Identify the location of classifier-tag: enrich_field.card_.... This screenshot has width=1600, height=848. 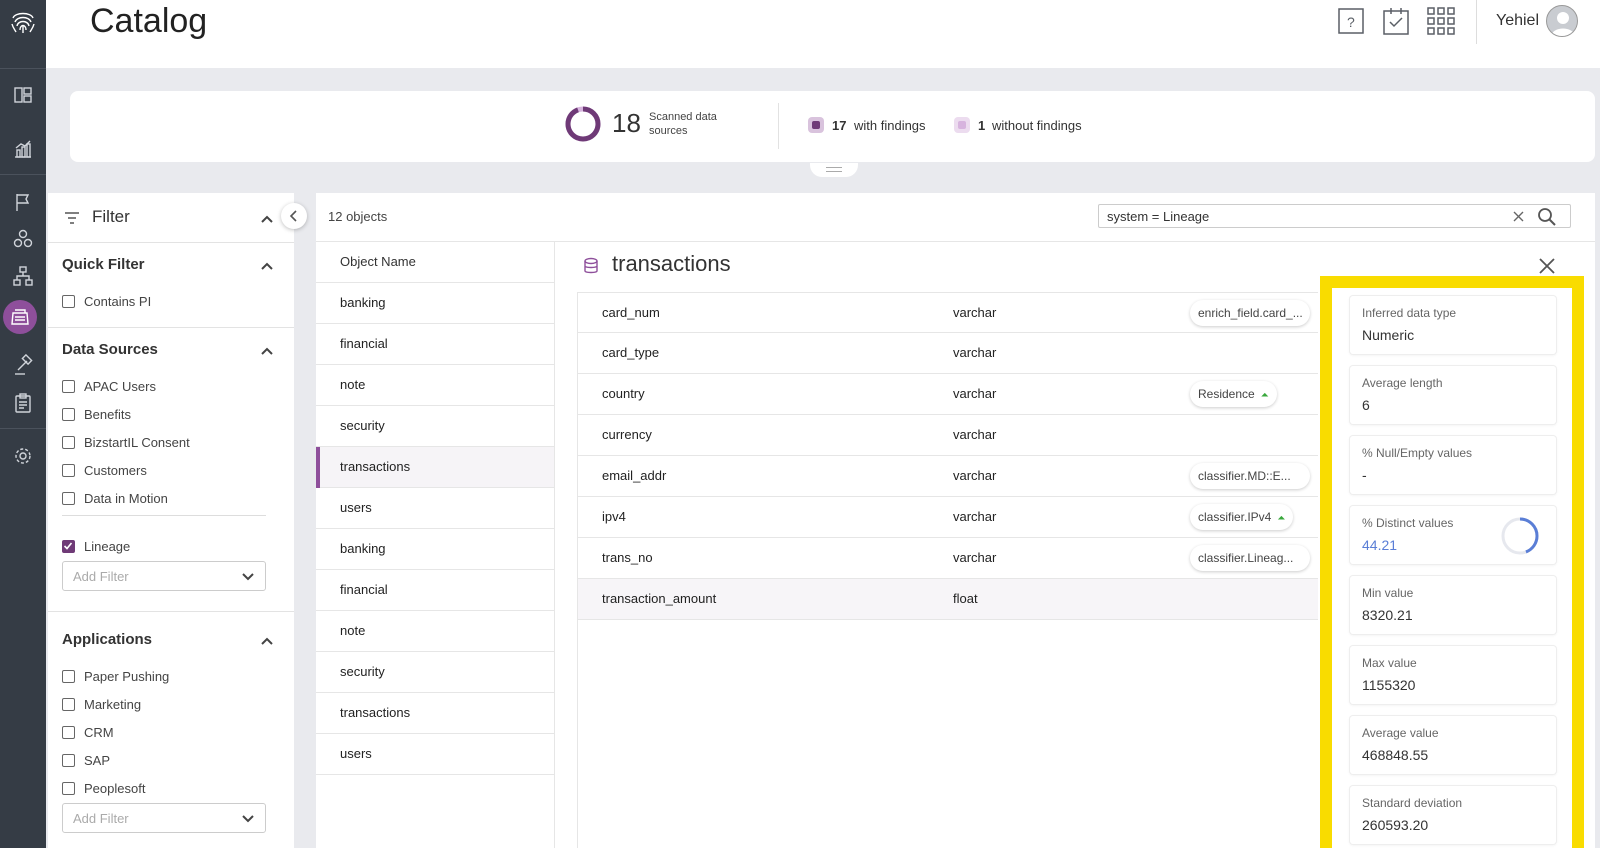
(1250, 313).